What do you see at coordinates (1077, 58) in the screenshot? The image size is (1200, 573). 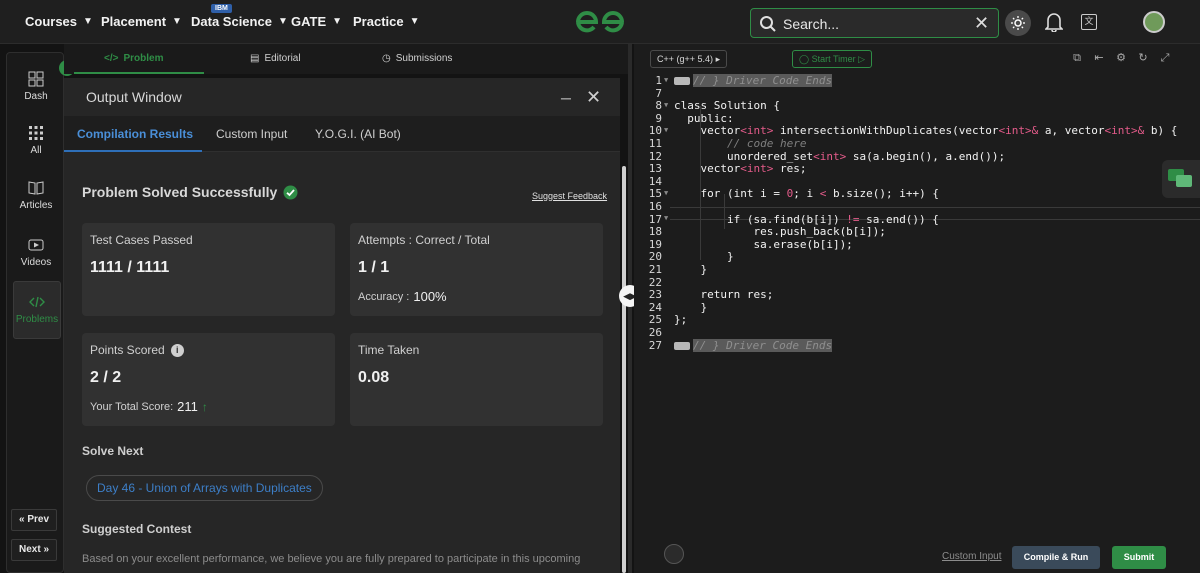 I see `copy-icon: ⧉` at bounding box center [1077, 58].